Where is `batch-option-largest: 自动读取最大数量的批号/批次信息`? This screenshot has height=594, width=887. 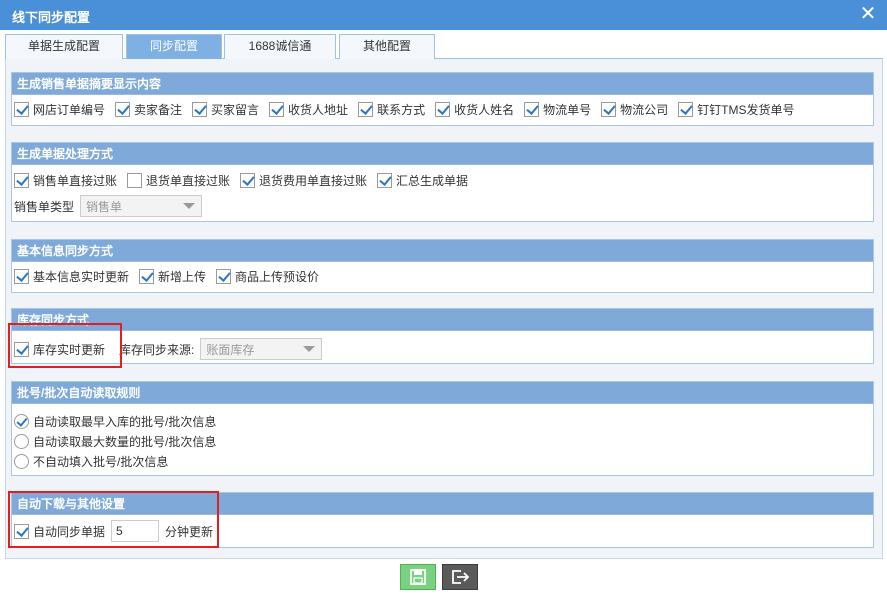 batch-option-largest: 自动读取最大数量的批号/批次信息 is located at coordinates (115, 441).